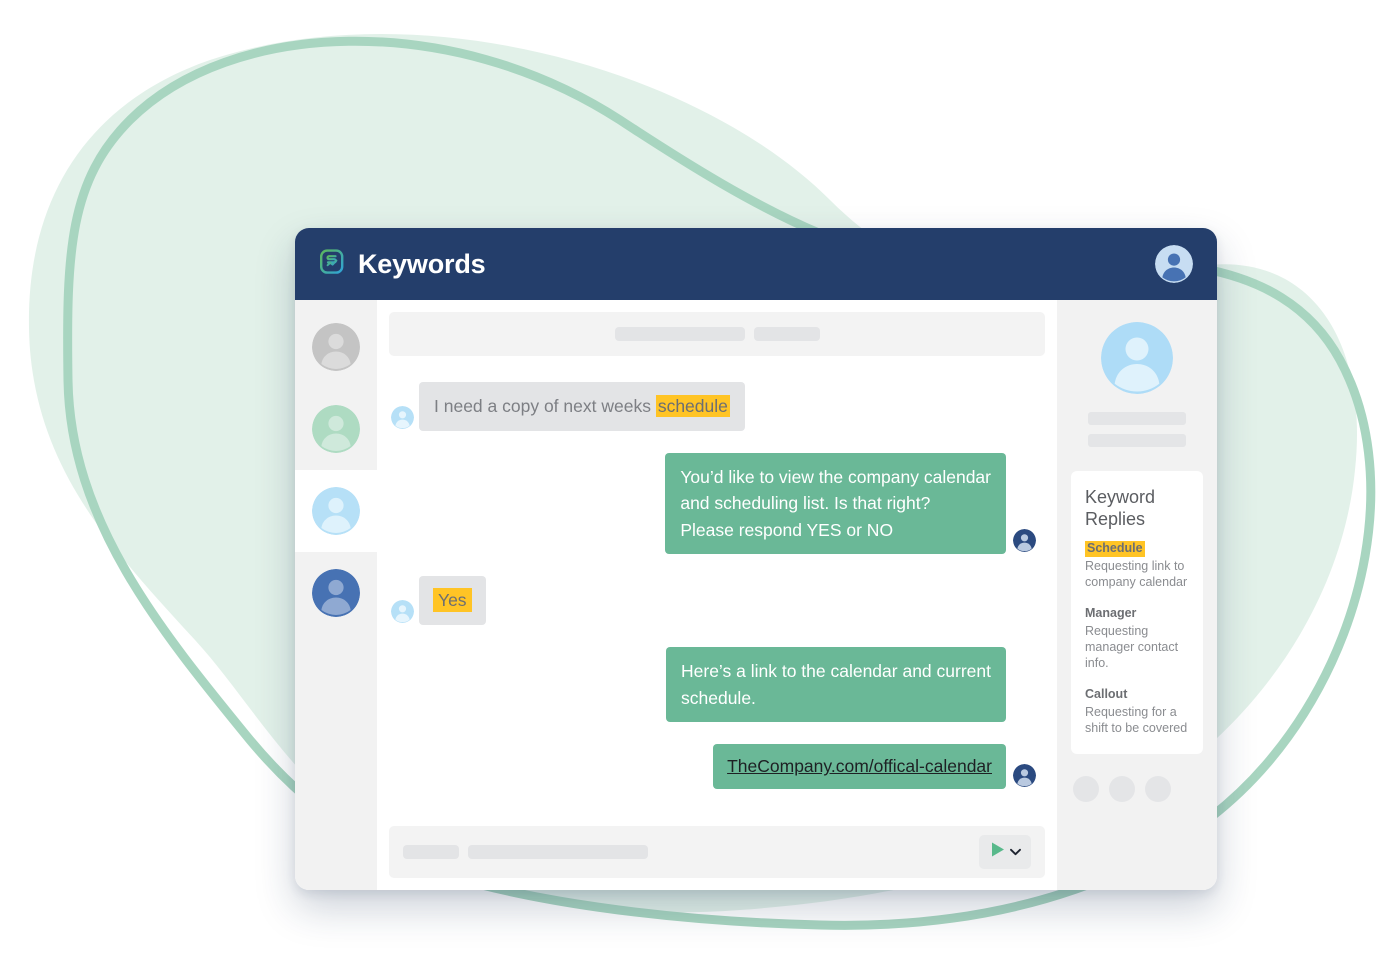  I want to click on page-title: Keywords, so click(422, 263).